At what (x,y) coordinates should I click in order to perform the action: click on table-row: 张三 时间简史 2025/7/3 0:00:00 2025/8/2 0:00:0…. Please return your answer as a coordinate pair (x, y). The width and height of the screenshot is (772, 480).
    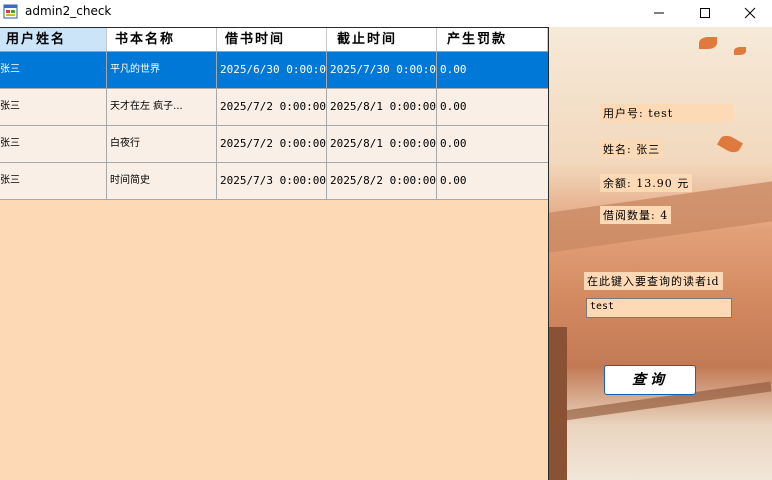
    Looking at the image, I should click on (274, 181).